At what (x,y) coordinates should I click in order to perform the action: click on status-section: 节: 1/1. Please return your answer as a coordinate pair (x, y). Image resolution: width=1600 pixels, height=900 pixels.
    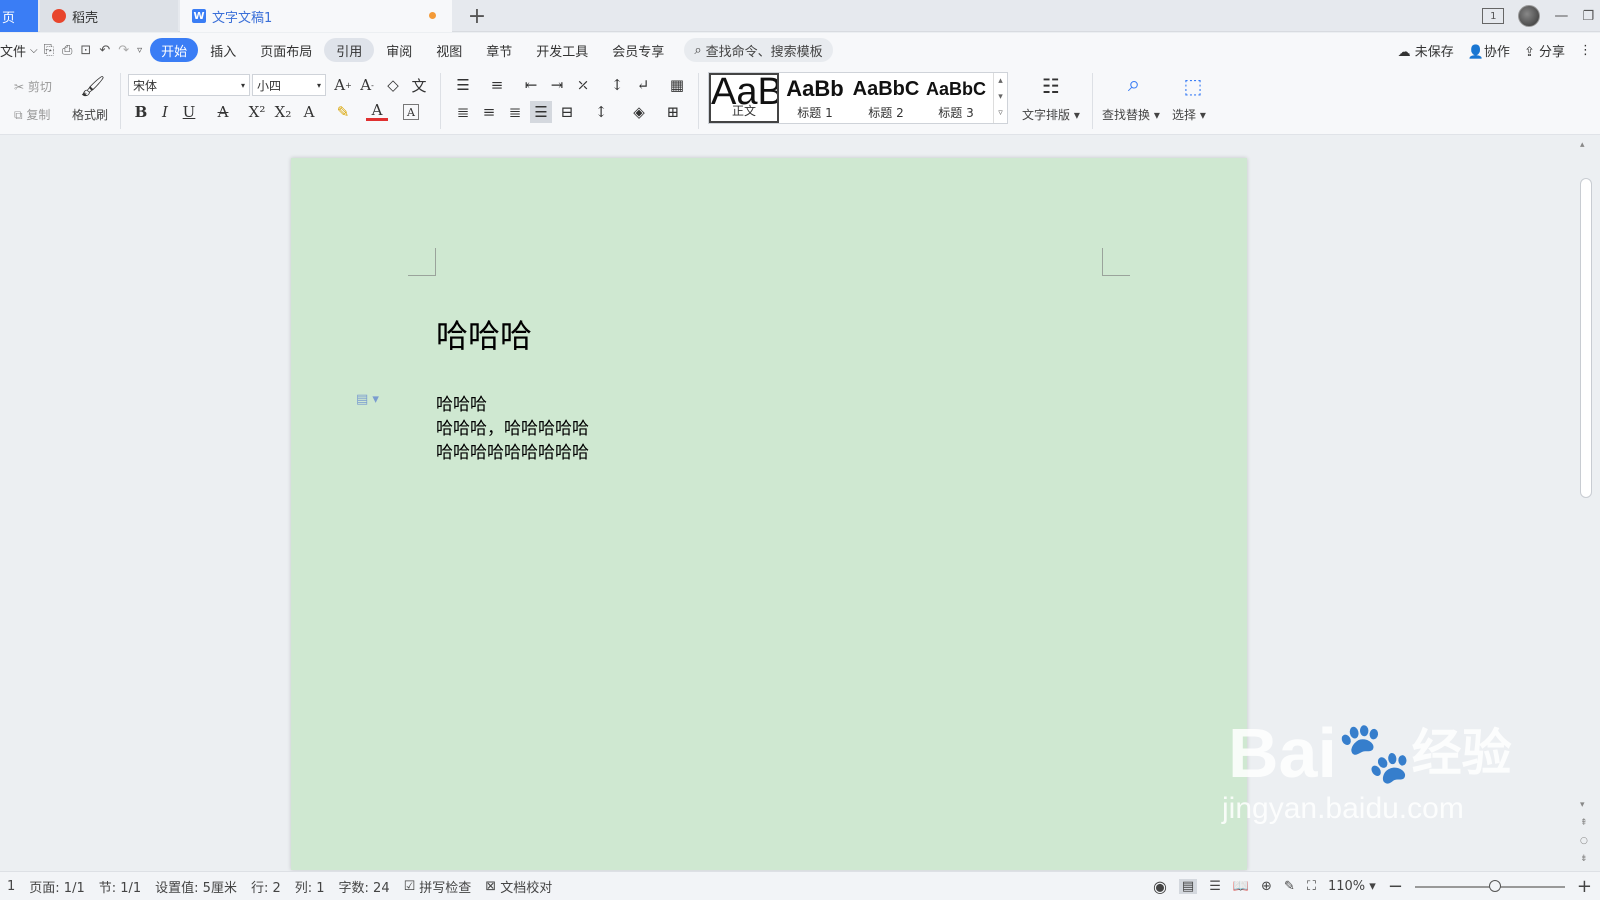
    Looking at the image, I should click on (120, 886).